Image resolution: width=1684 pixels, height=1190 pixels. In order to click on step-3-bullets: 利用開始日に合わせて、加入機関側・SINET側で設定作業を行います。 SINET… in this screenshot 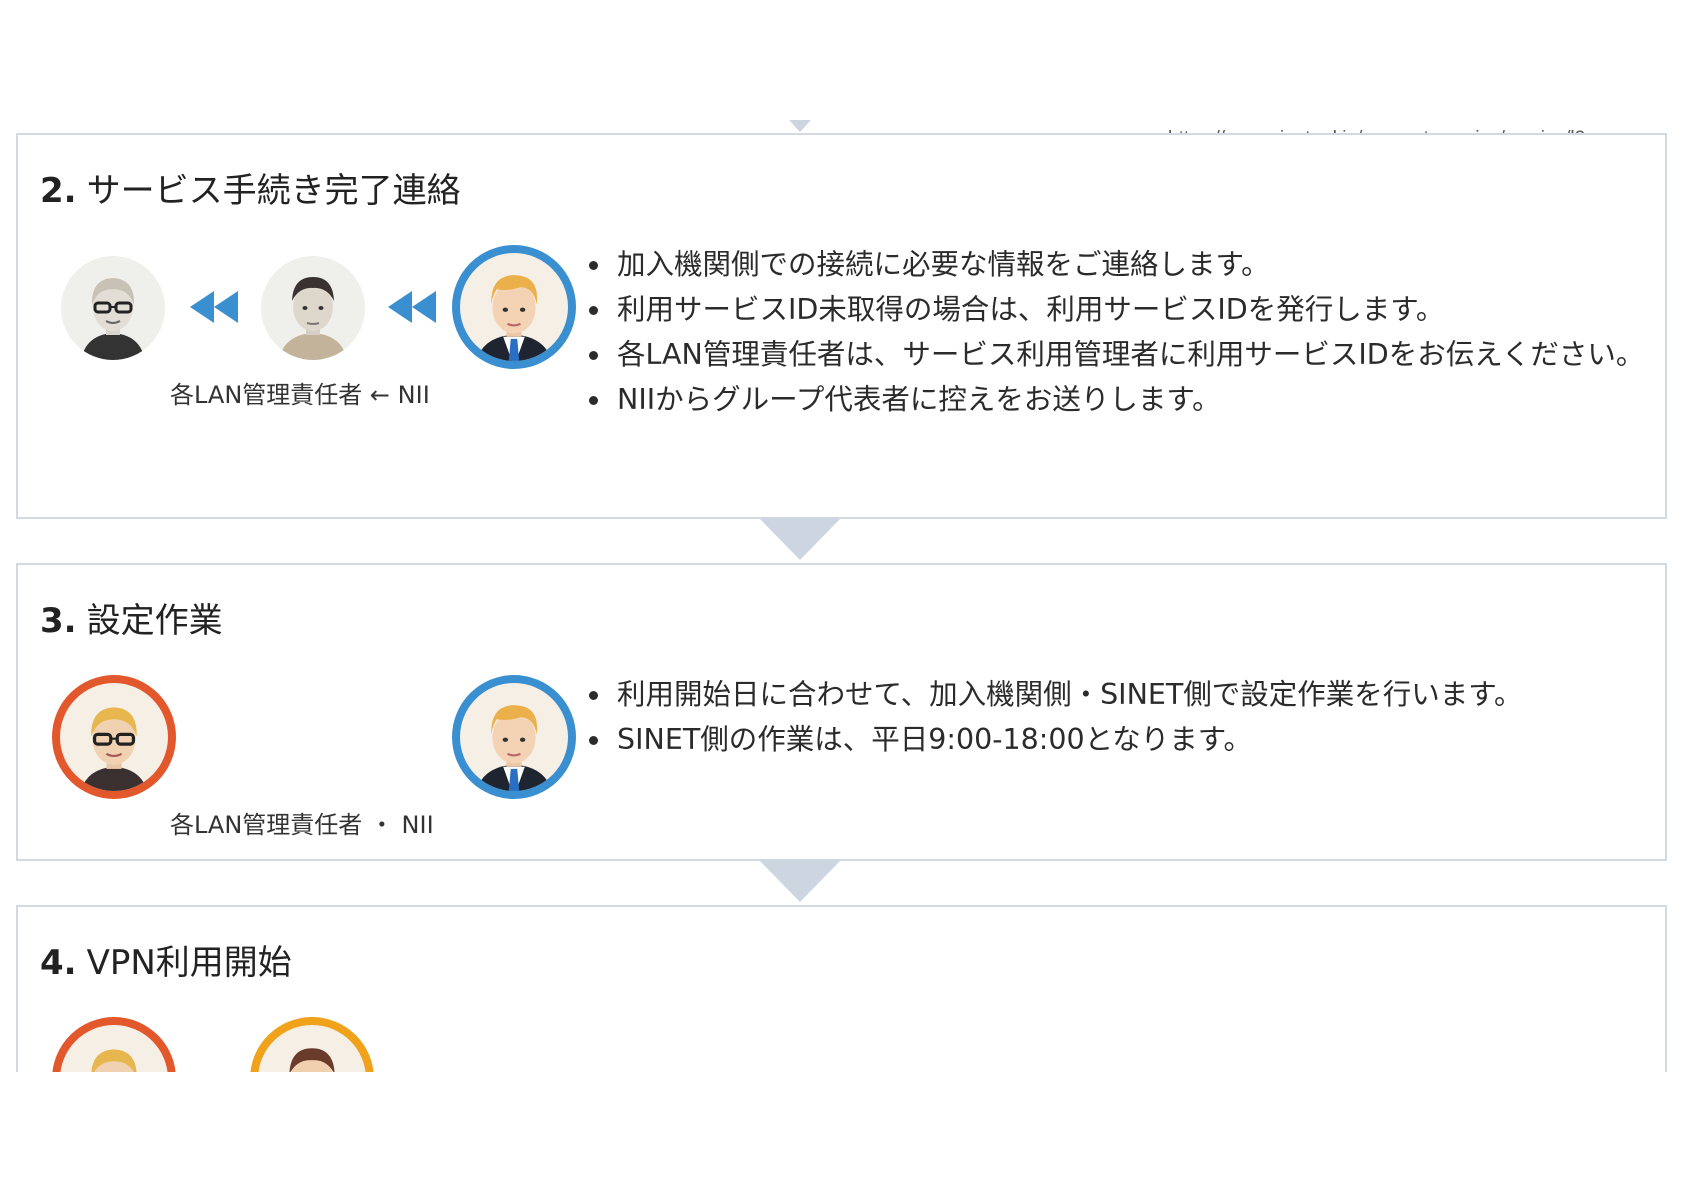, I will do `click(1118, 717)`.